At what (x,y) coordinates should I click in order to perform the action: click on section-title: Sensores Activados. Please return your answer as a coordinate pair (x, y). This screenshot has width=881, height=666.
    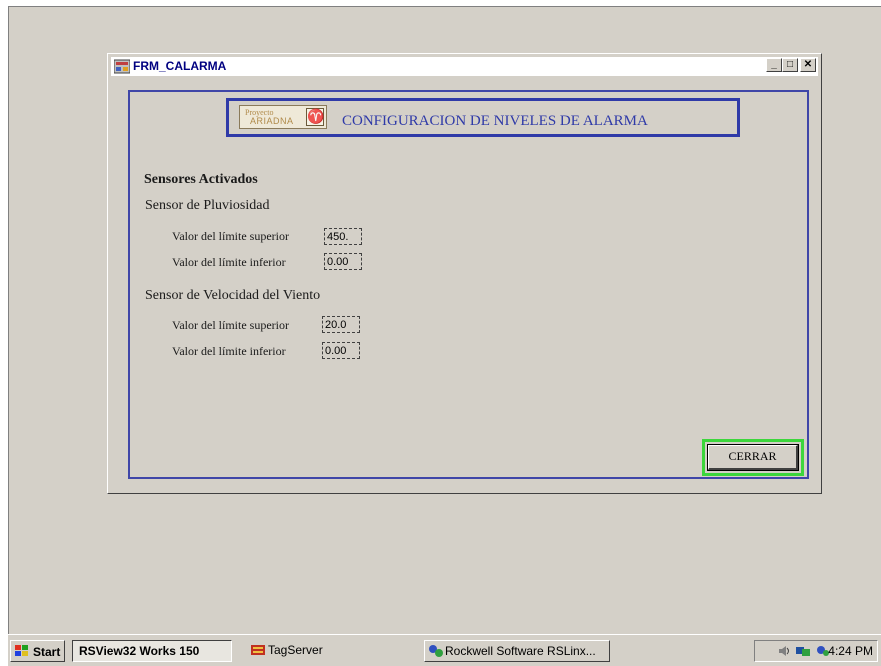
    Looking at the image, I should click on (201, 179).